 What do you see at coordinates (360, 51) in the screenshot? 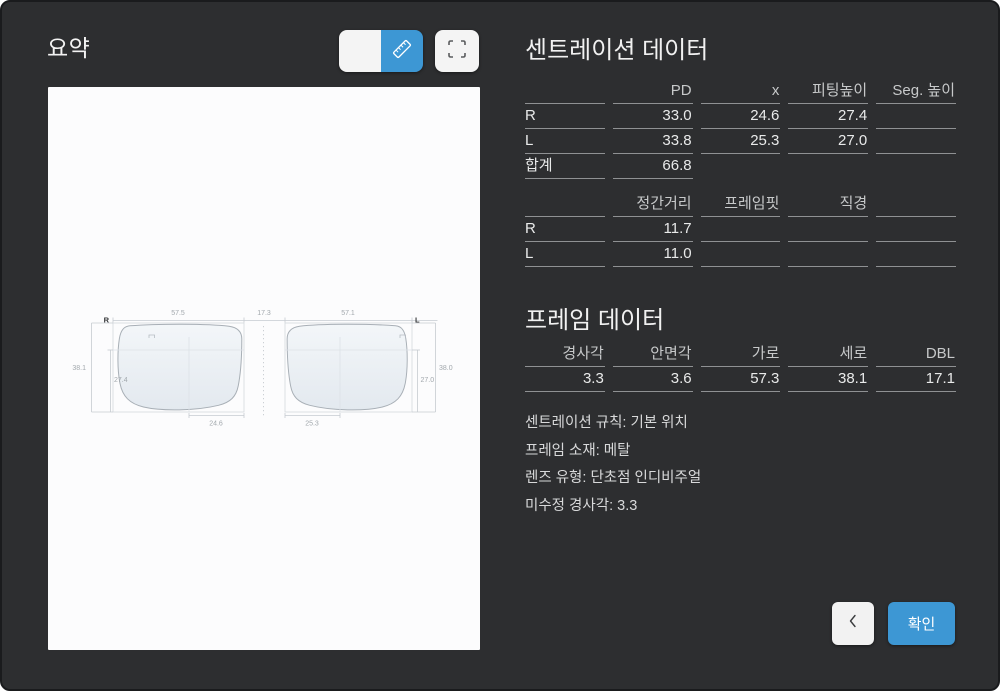
I see `toggle-plain-view` at bounding box center [360, 51].